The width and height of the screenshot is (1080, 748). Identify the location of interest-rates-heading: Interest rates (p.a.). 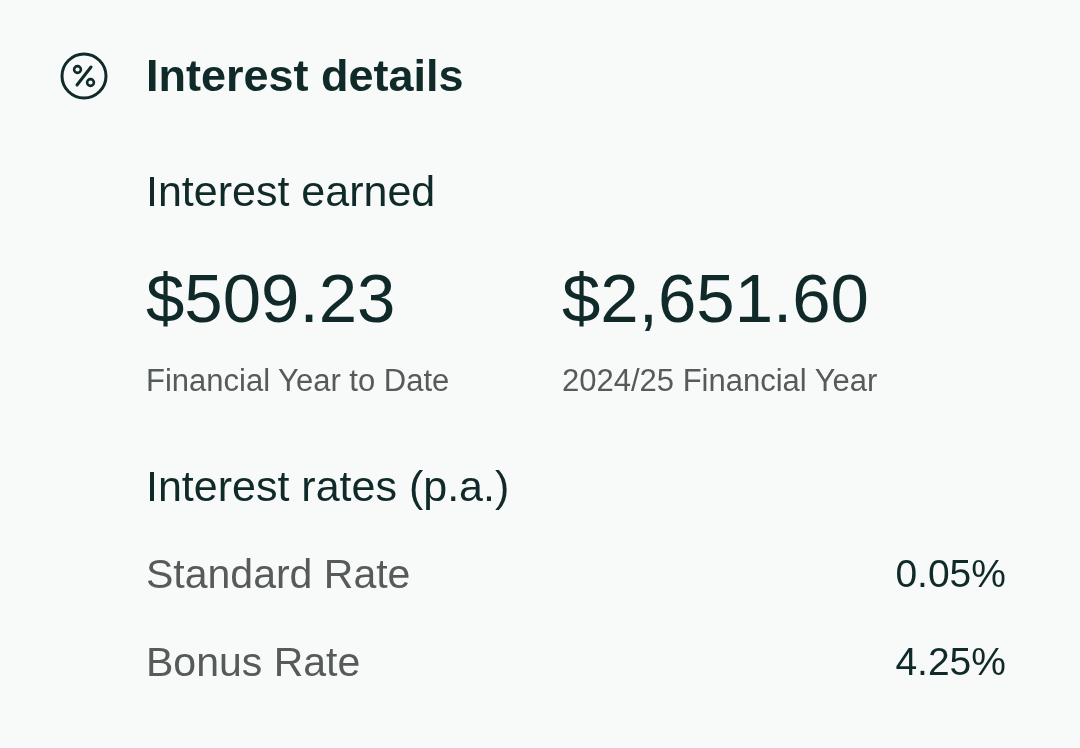
(328, 486).